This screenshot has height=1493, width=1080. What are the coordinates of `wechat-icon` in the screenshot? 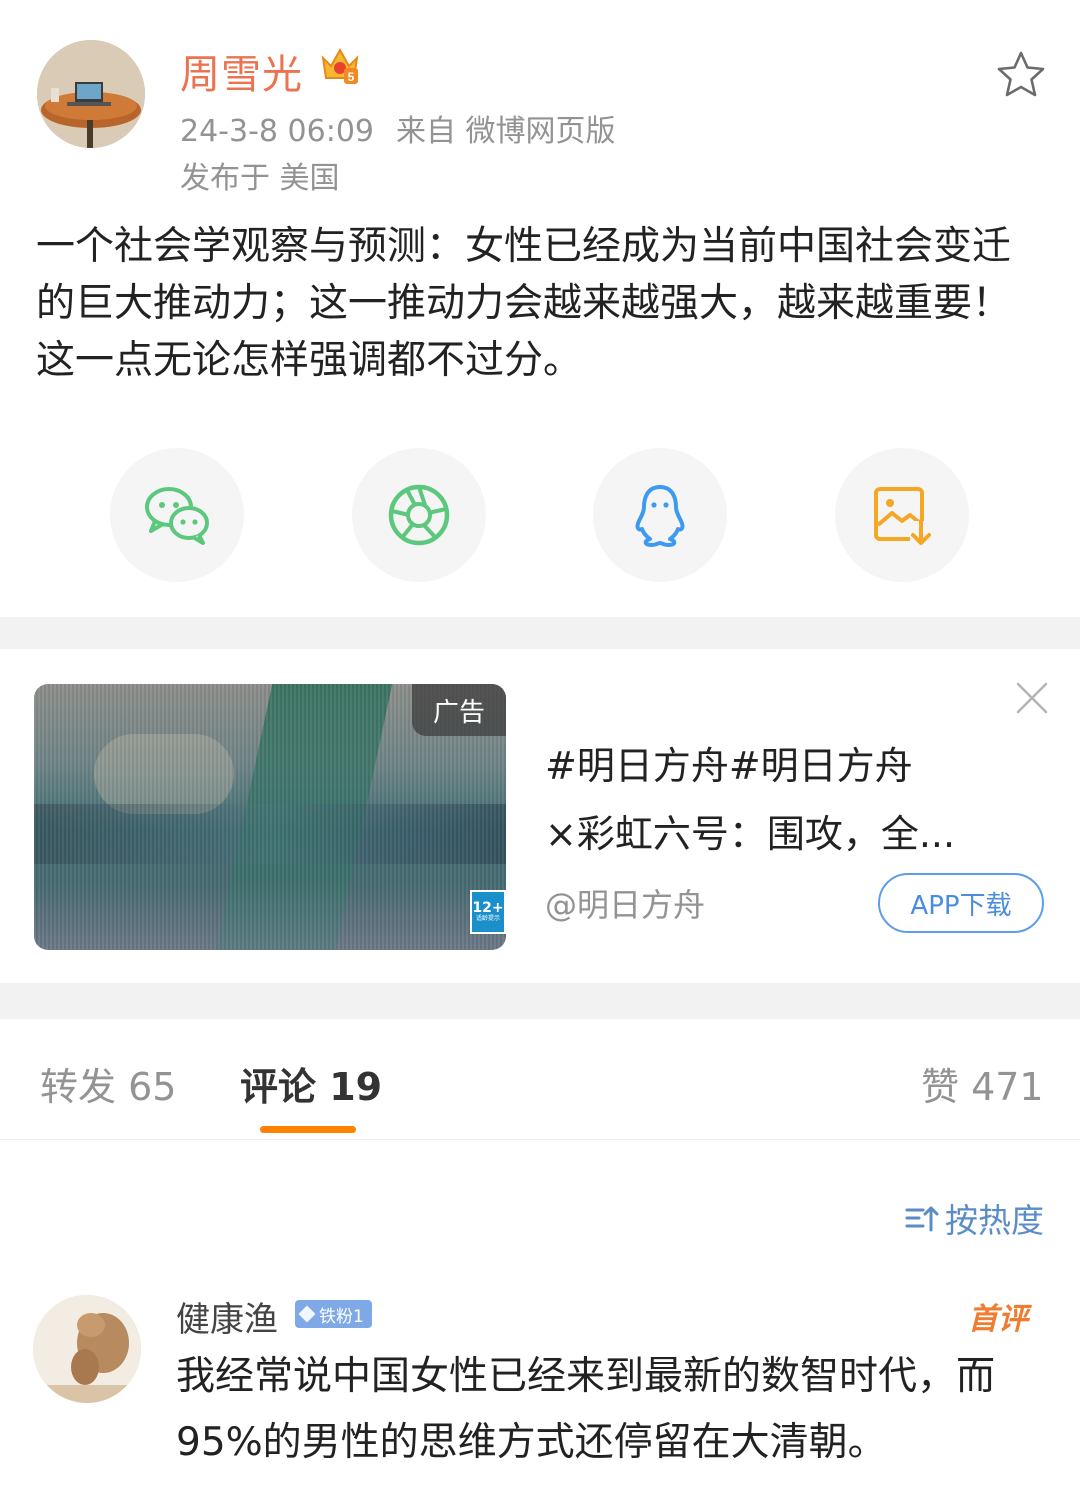 It's located at (177, 516).